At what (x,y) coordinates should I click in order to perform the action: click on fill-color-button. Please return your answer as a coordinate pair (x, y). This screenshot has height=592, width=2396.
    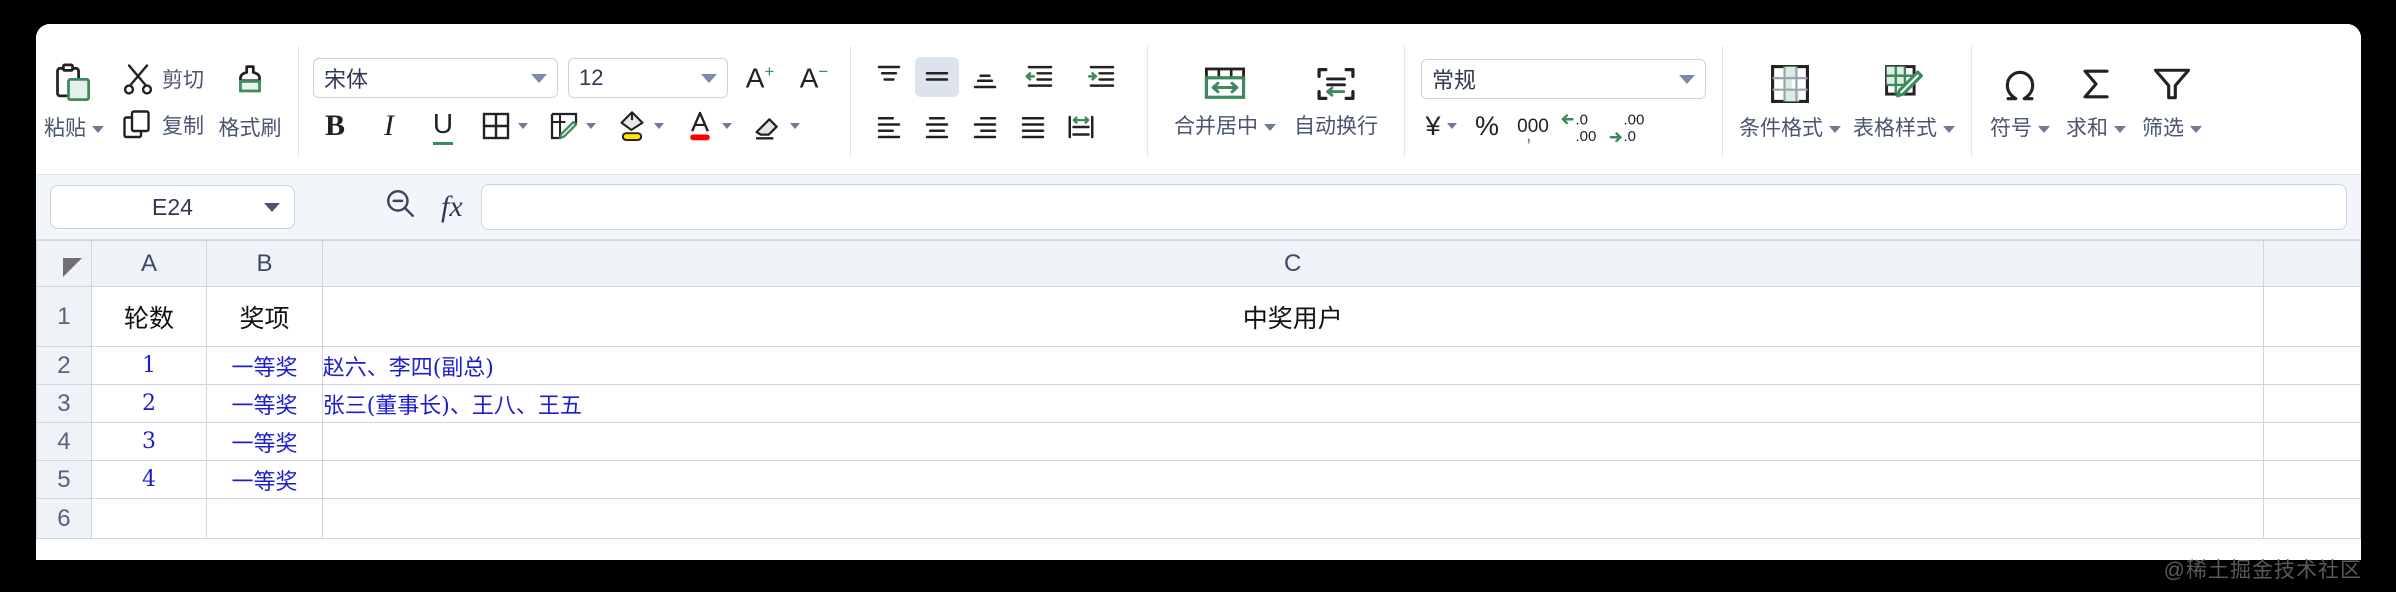
    Looking at the image, I should click on (640, 126).